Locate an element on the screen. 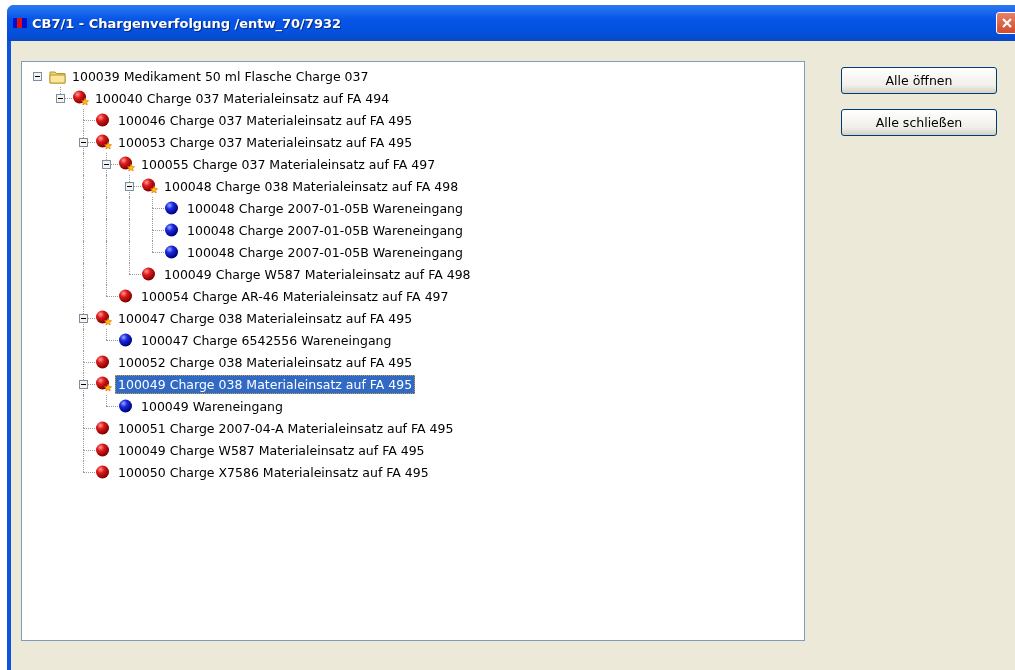 The image size is (1015, 670). tree-item: 100050 Charge X7586 Materialeinsatz auf FA 495 is located at coordinates (273, 472).